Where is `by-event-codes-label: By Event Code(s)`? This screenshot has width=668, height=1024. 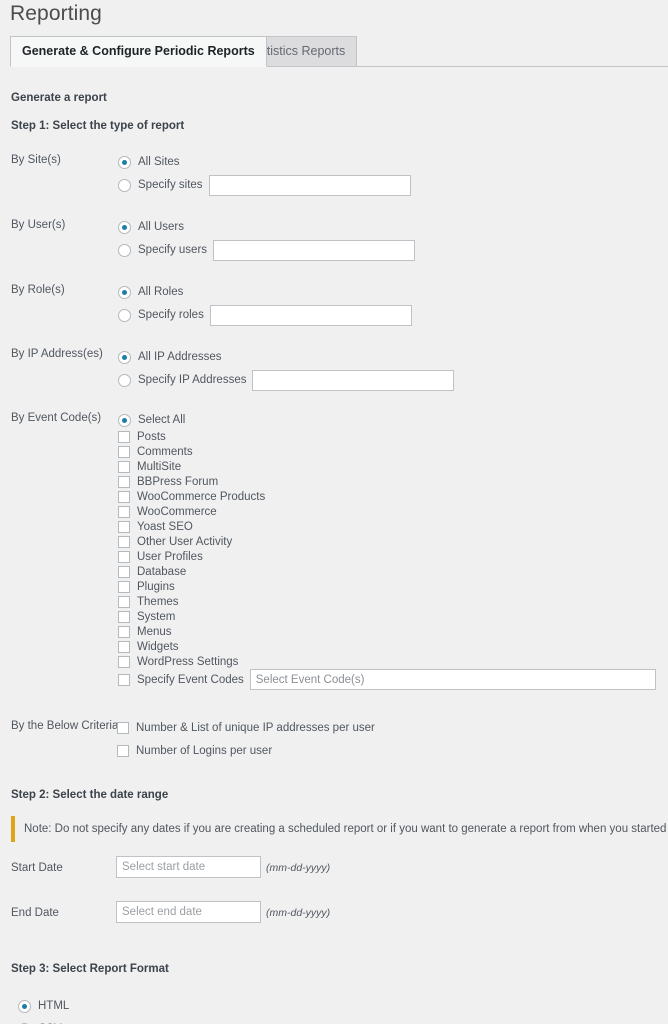
by-event-codes-label: By Event Code(s) is located at coordinates (56, 418).